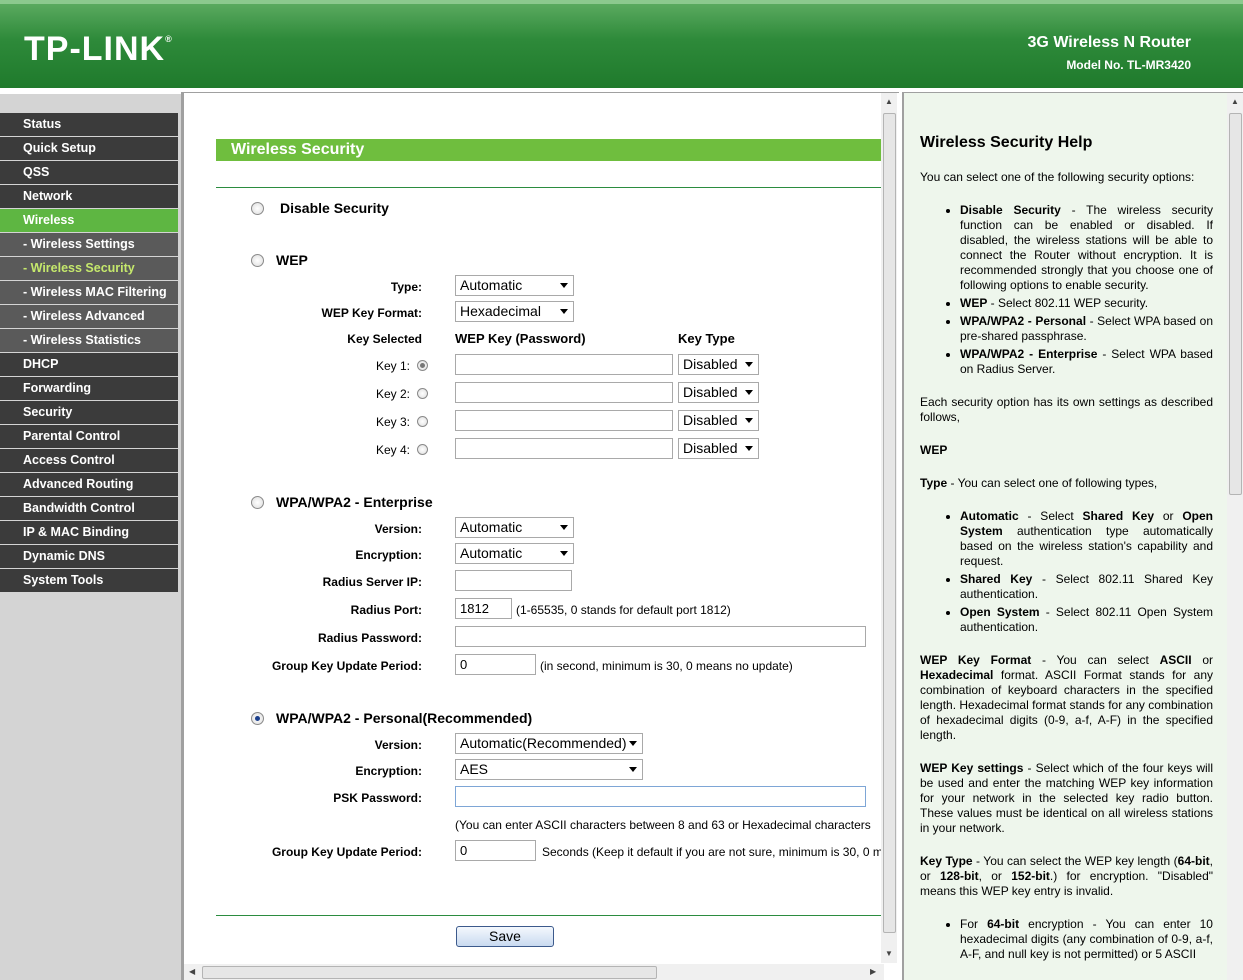 Image resolution: width=1243 pixels, height=980 pixels. I want to click on scroll-left-icon: ◀, so click(192, 971).